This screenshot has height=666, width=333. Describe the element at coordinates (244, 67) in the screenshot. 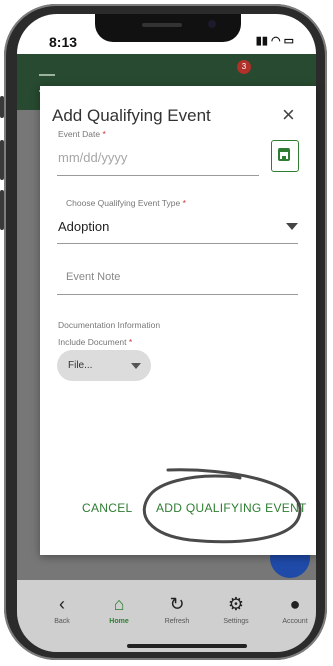

I see `notification-badge: 3` at that location.